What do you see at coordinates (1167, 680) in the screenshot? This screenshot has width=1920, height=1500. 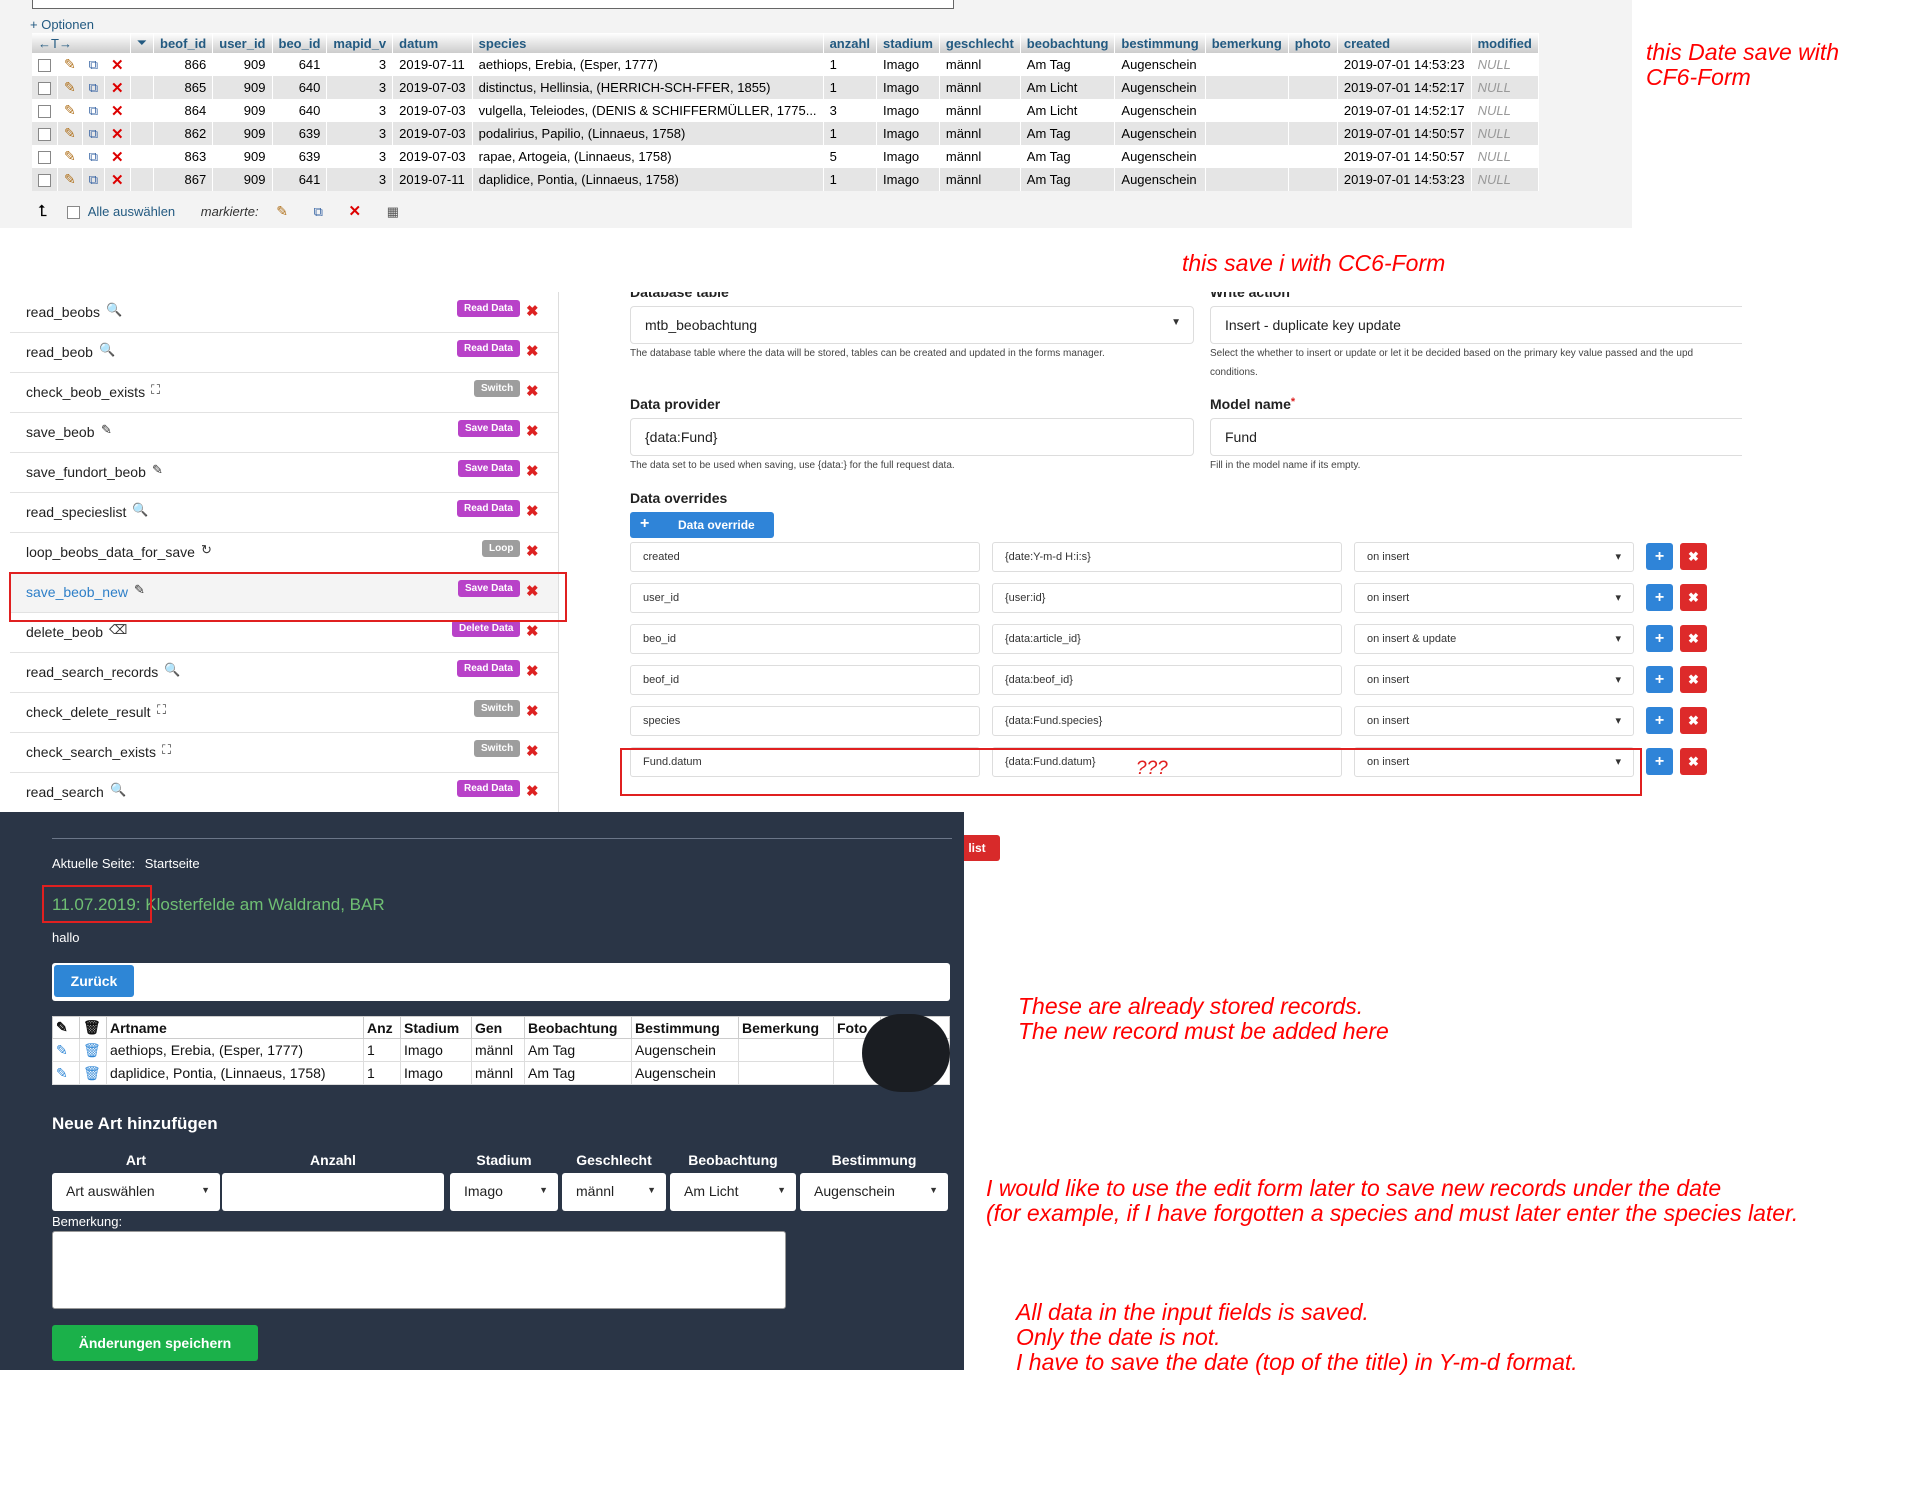 I see `override-value-input: {data:beof_id}` at bounding box center [1167, 680].